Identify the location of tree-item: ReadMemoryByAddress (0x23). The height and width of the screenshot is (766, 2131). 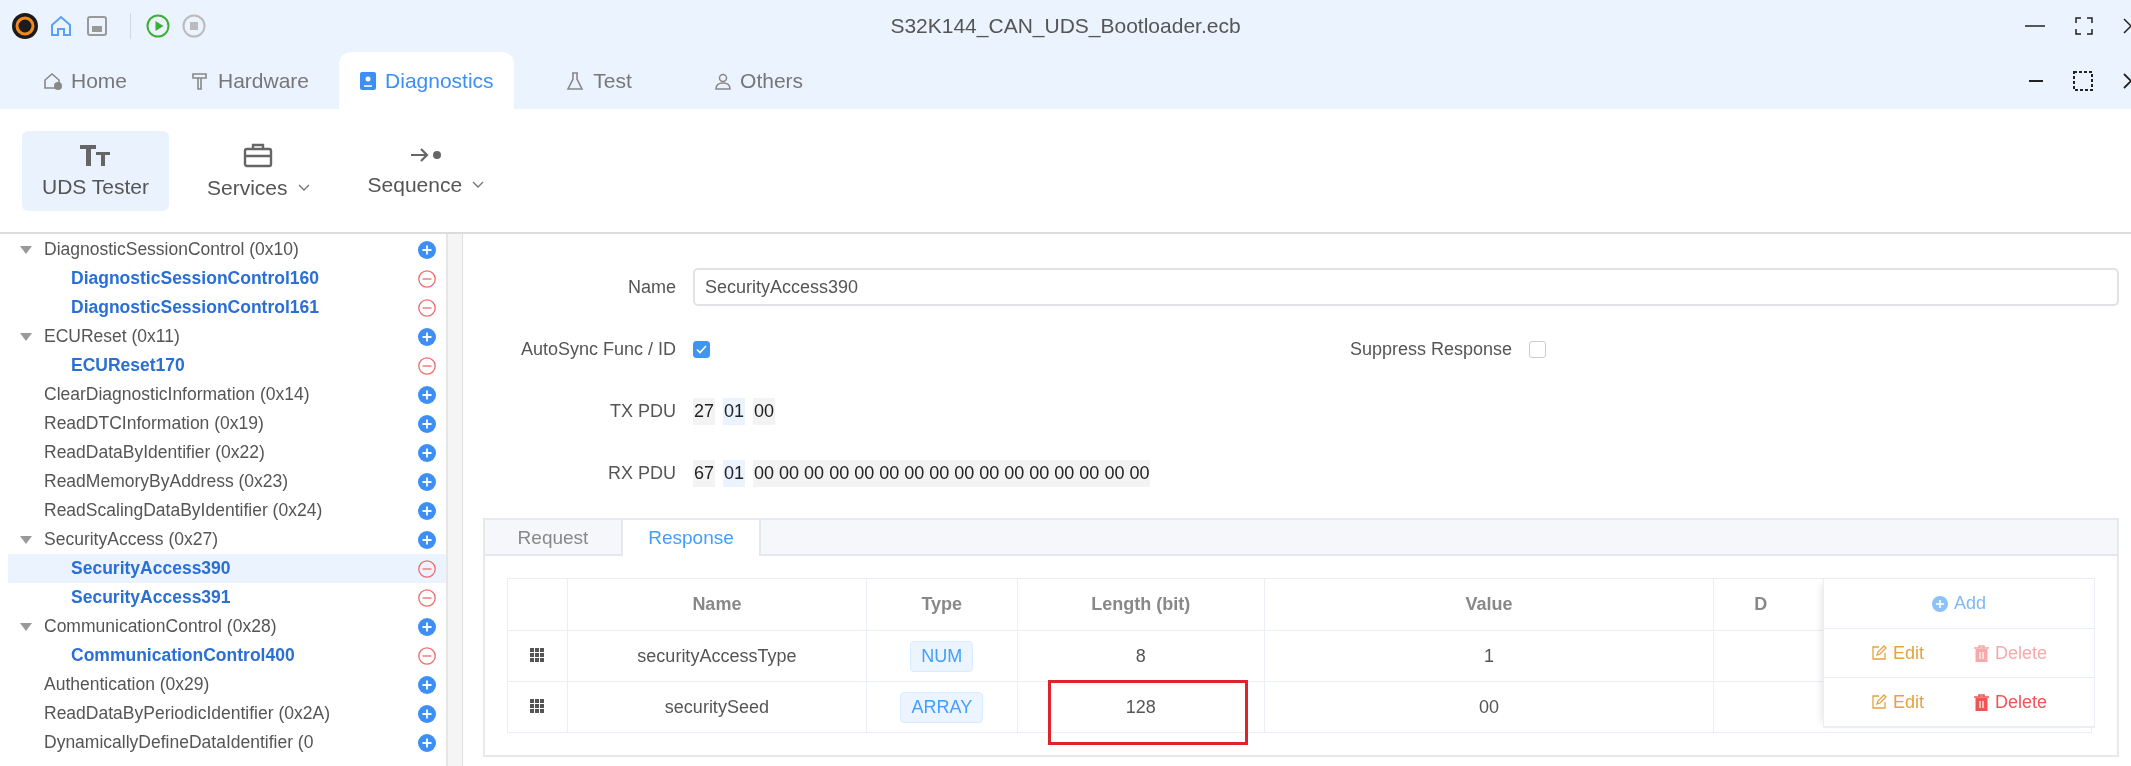
(227, 481).